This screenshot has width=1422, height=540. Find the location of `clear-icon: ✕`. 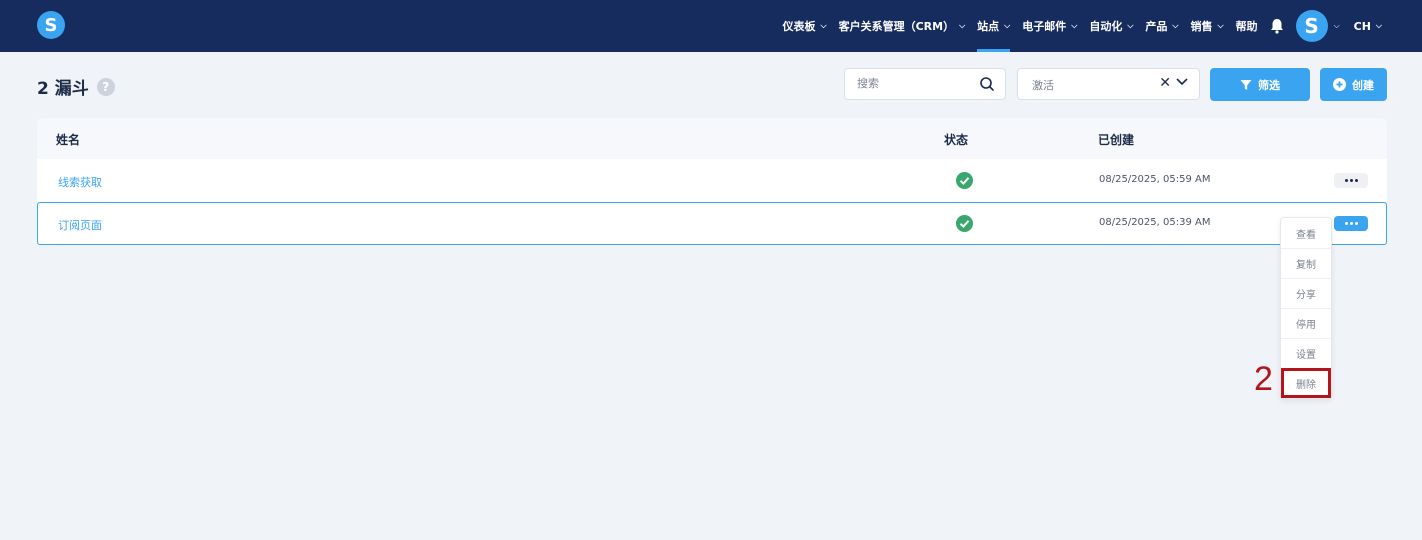

clear-icon: ✕ is located at coordinates (1165, 83).